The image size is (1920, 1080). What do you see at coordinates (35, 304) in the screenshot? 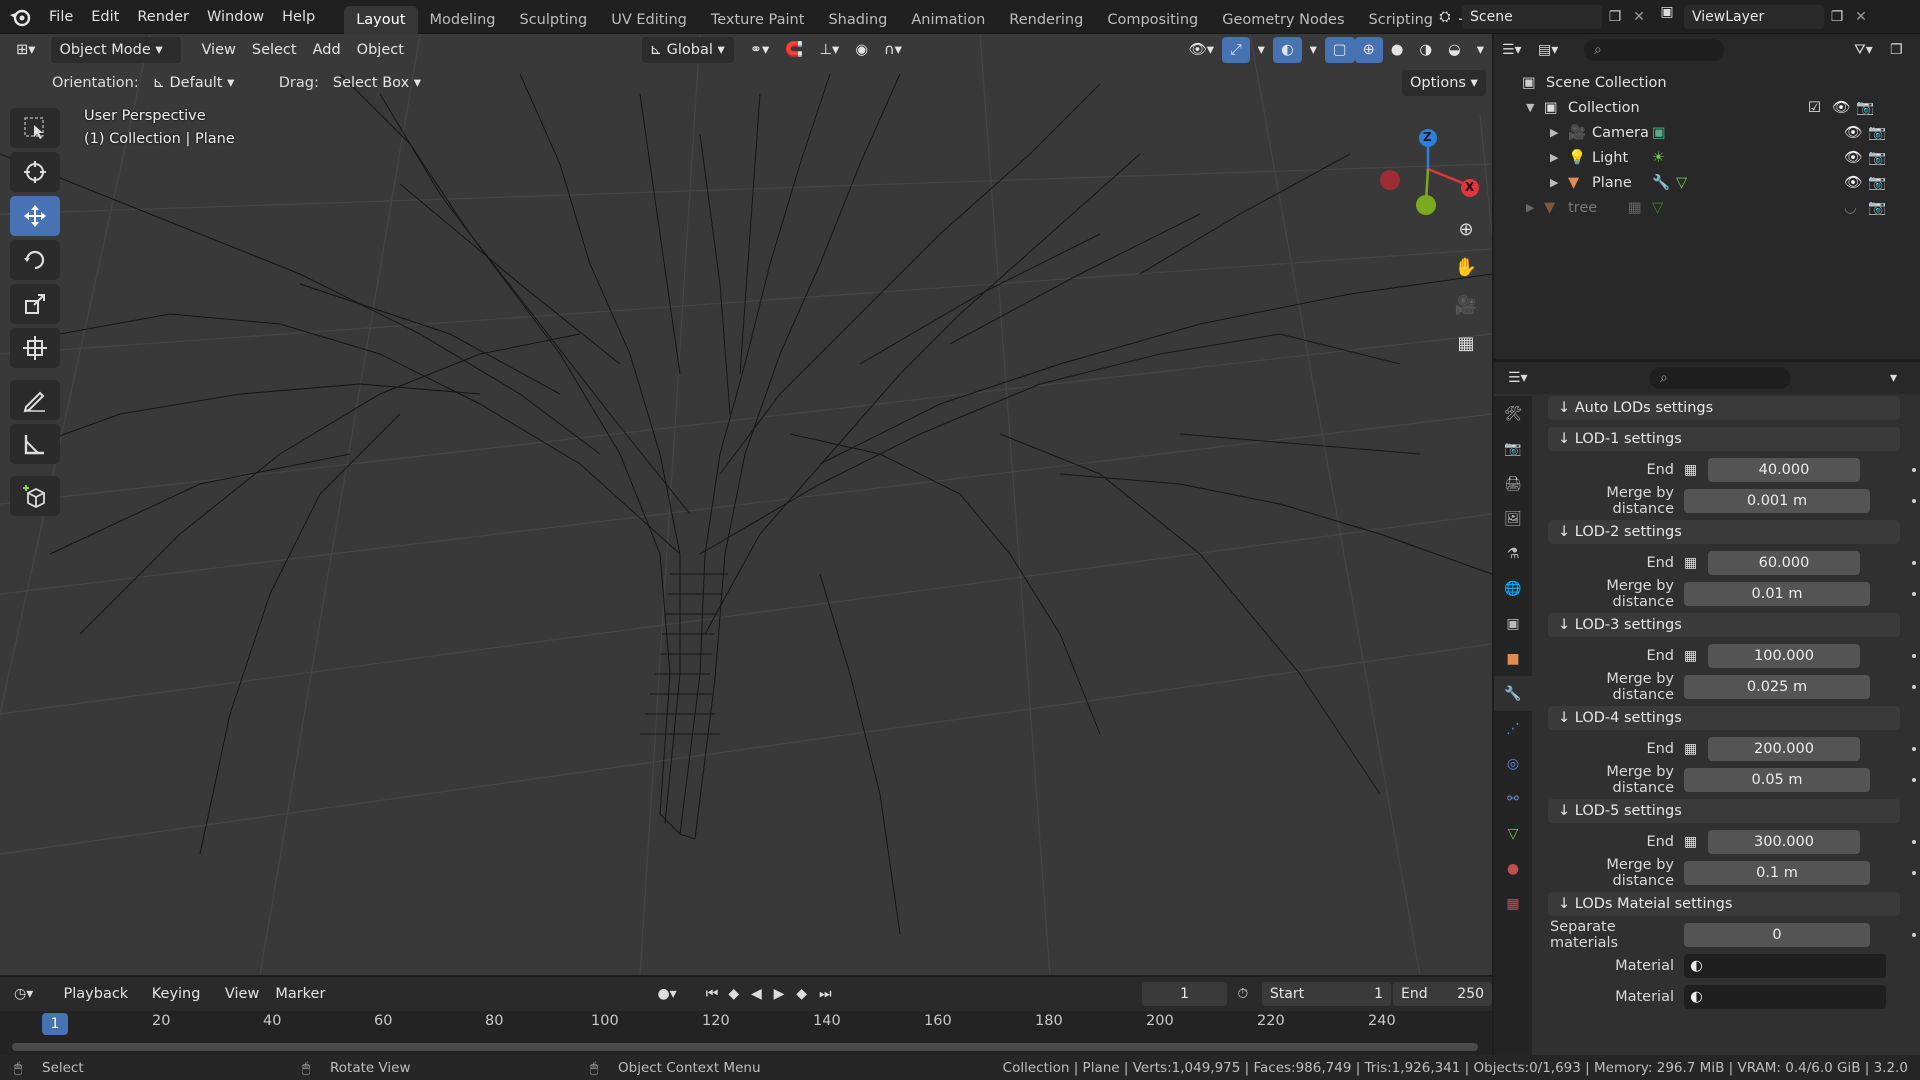
I see `scale-tool` at bounding box center [35, 304].